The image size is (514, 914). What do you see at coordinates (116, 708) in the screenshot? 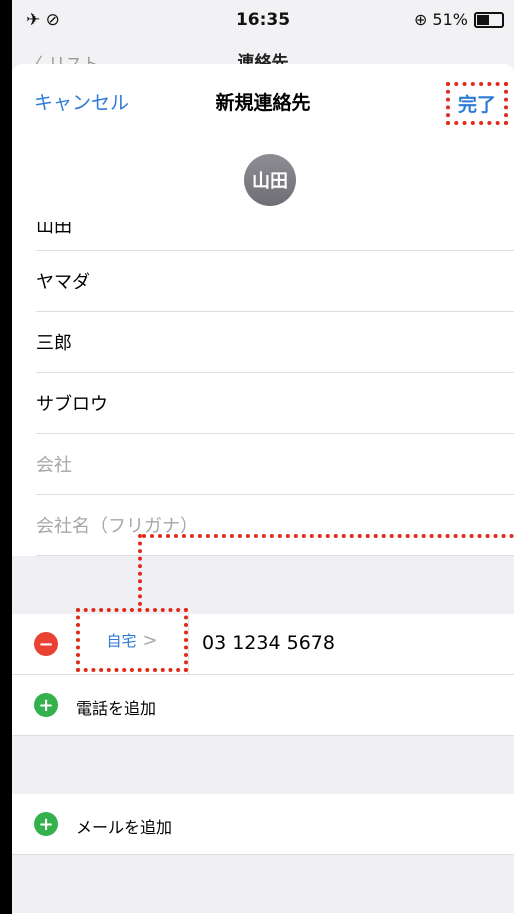
I see `add-phone-label: 電話を追加` at bounding box center [116, 708].